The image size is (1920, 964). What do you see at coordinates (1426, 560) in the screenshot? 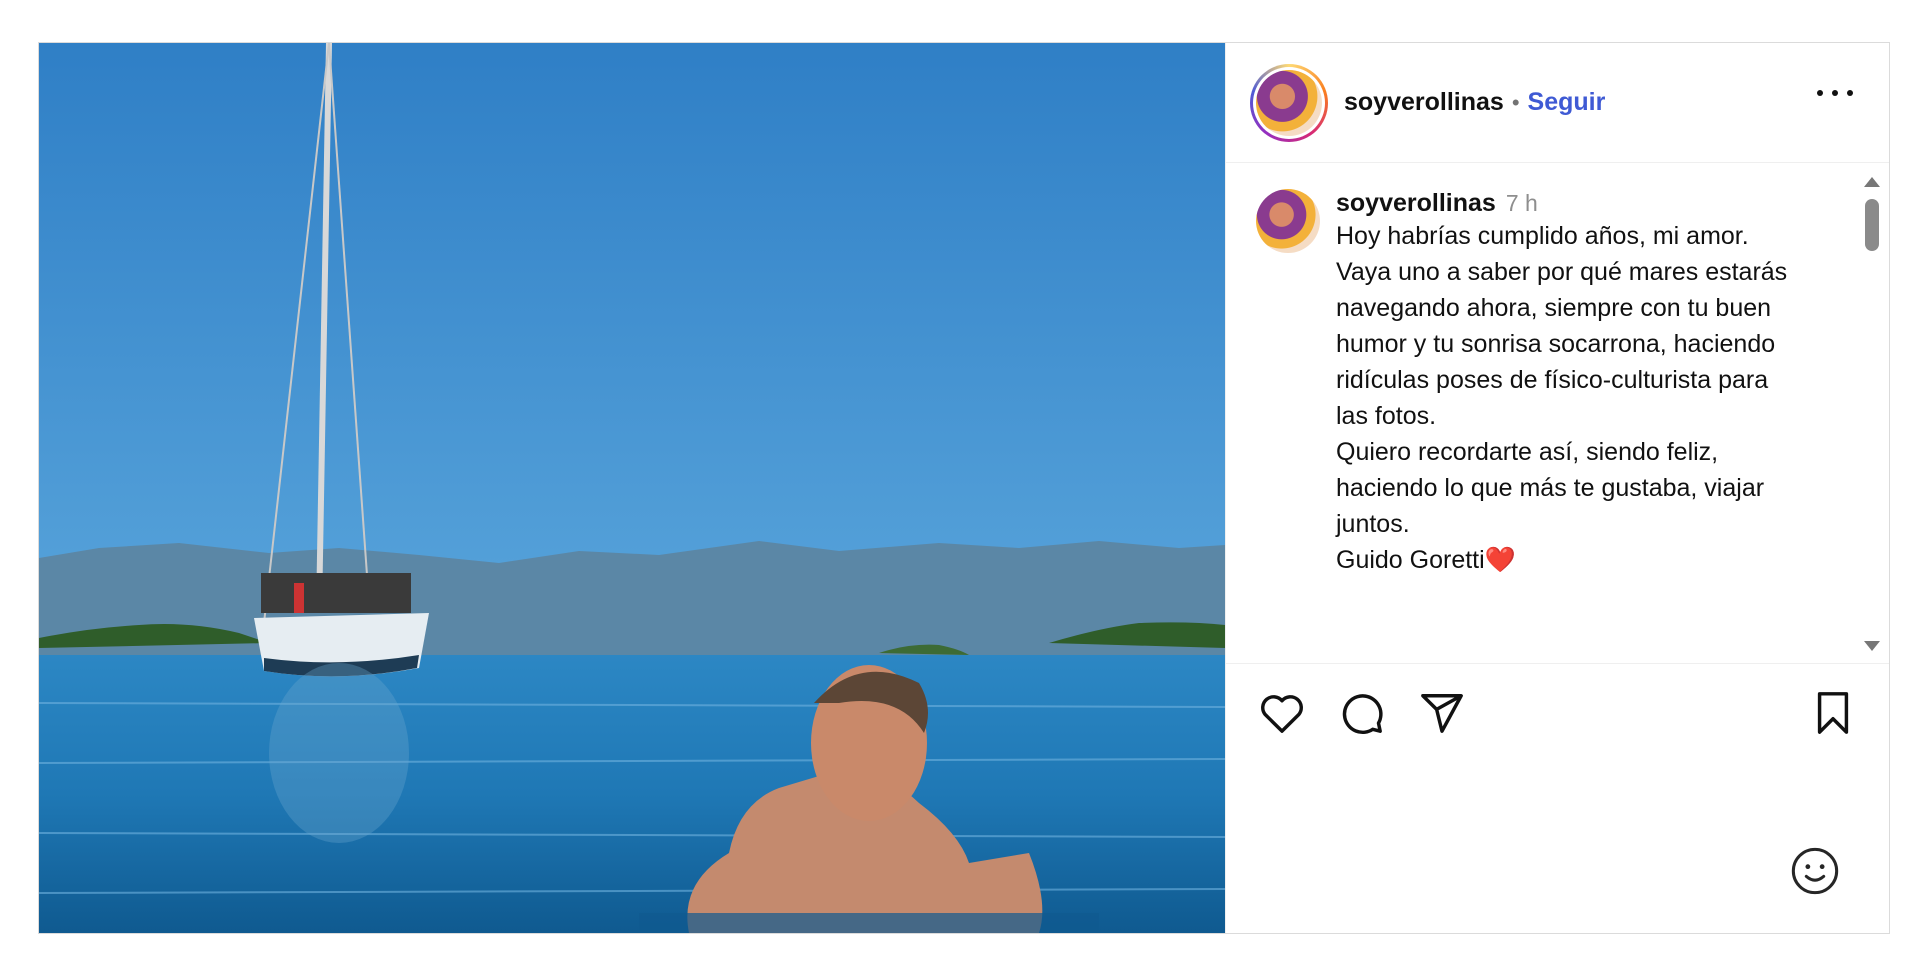
I see `caption-line: Guido Goretti❤️` at bounding box center [1426, 560].